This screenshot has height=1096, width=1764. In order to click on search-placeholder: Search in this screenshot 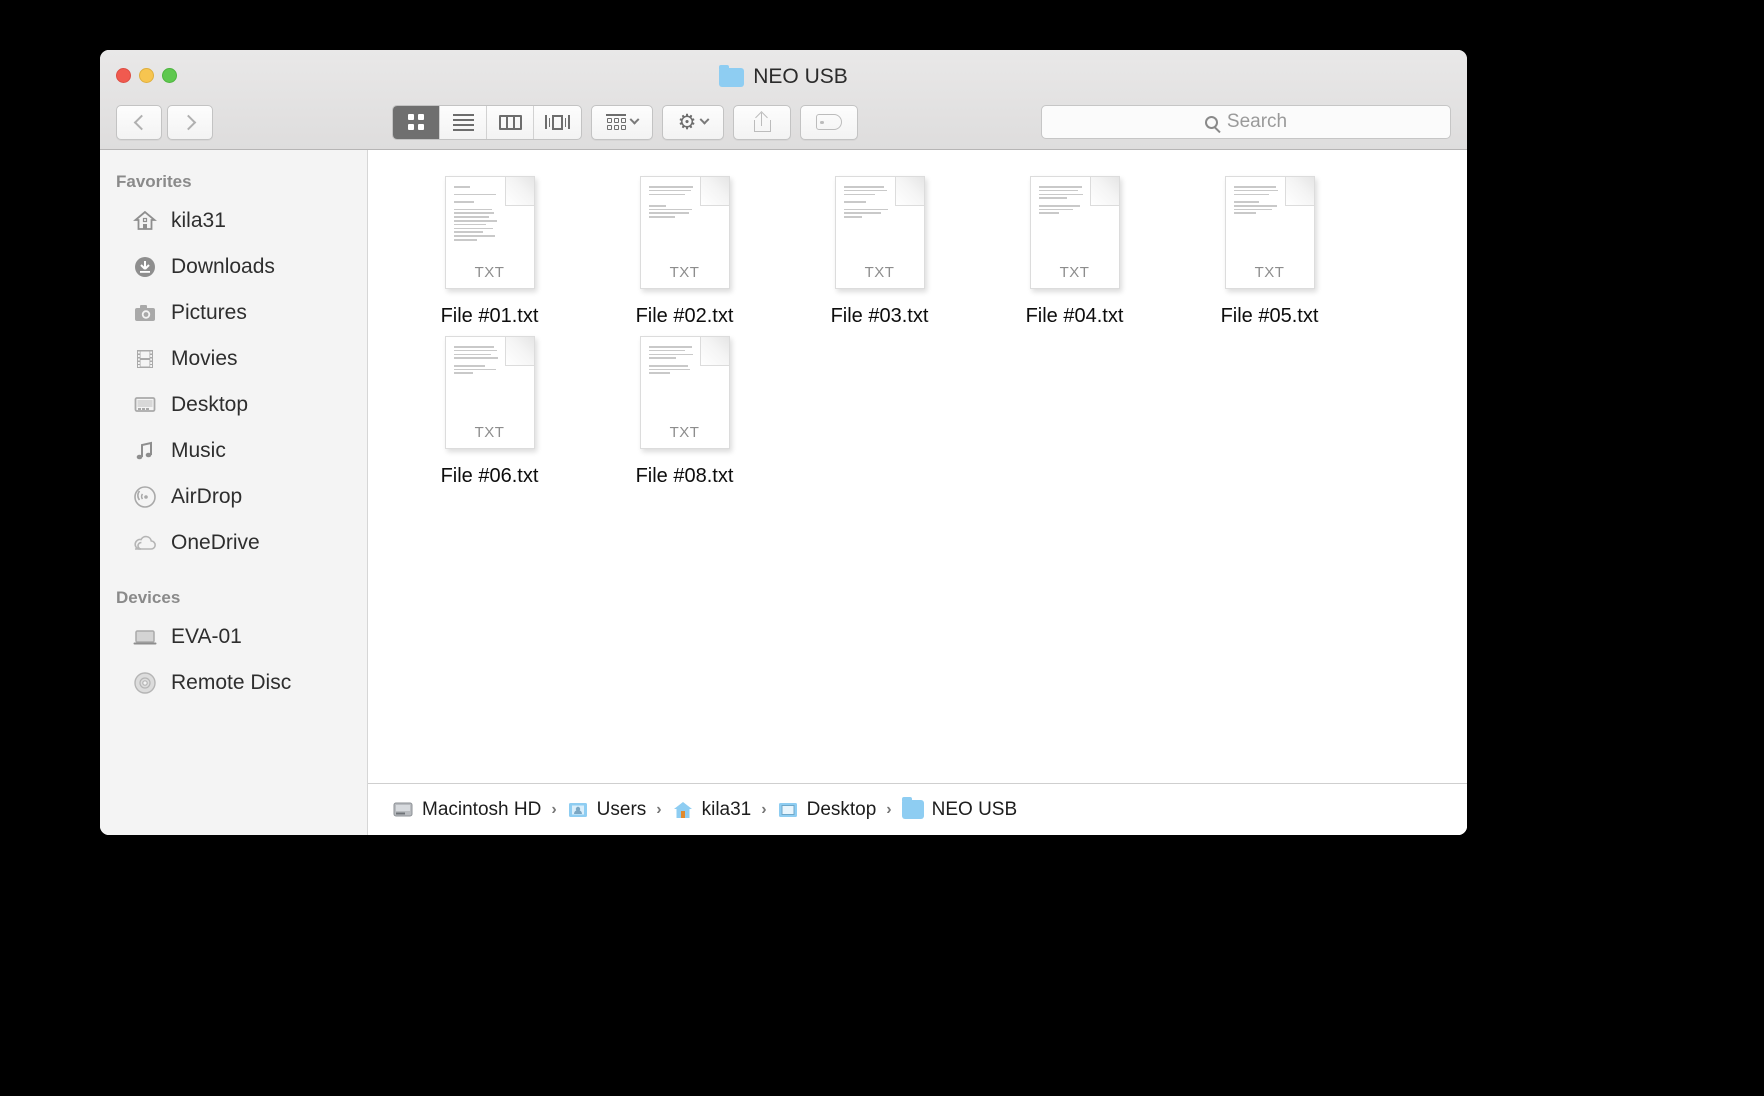, I will do `click(1257, 121)`.